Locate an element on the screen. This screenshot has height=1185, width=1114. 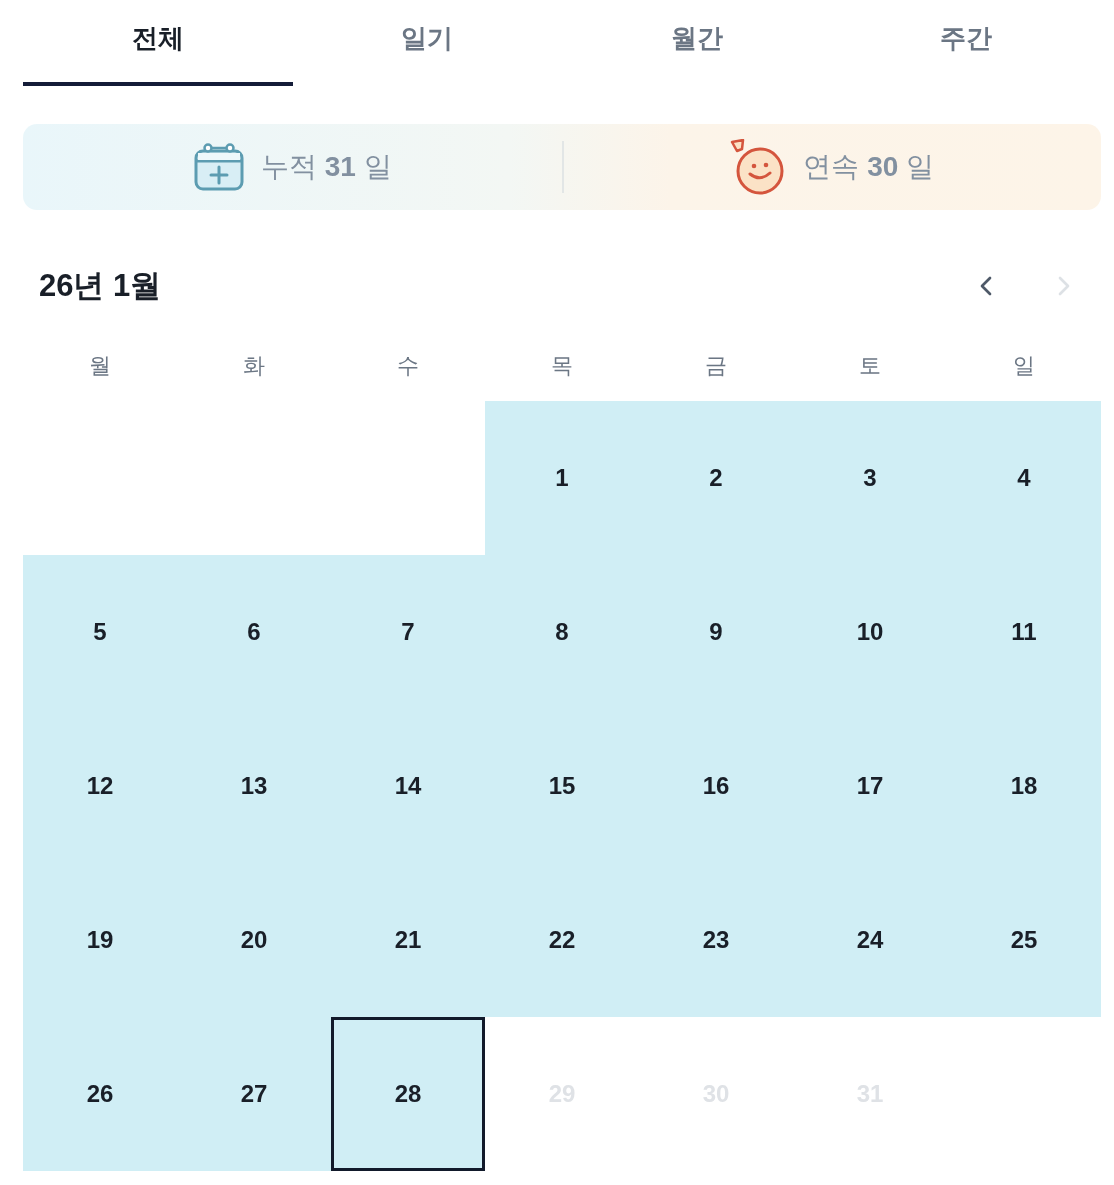
calendar-day: 10 is located at coordinates (870, 632).